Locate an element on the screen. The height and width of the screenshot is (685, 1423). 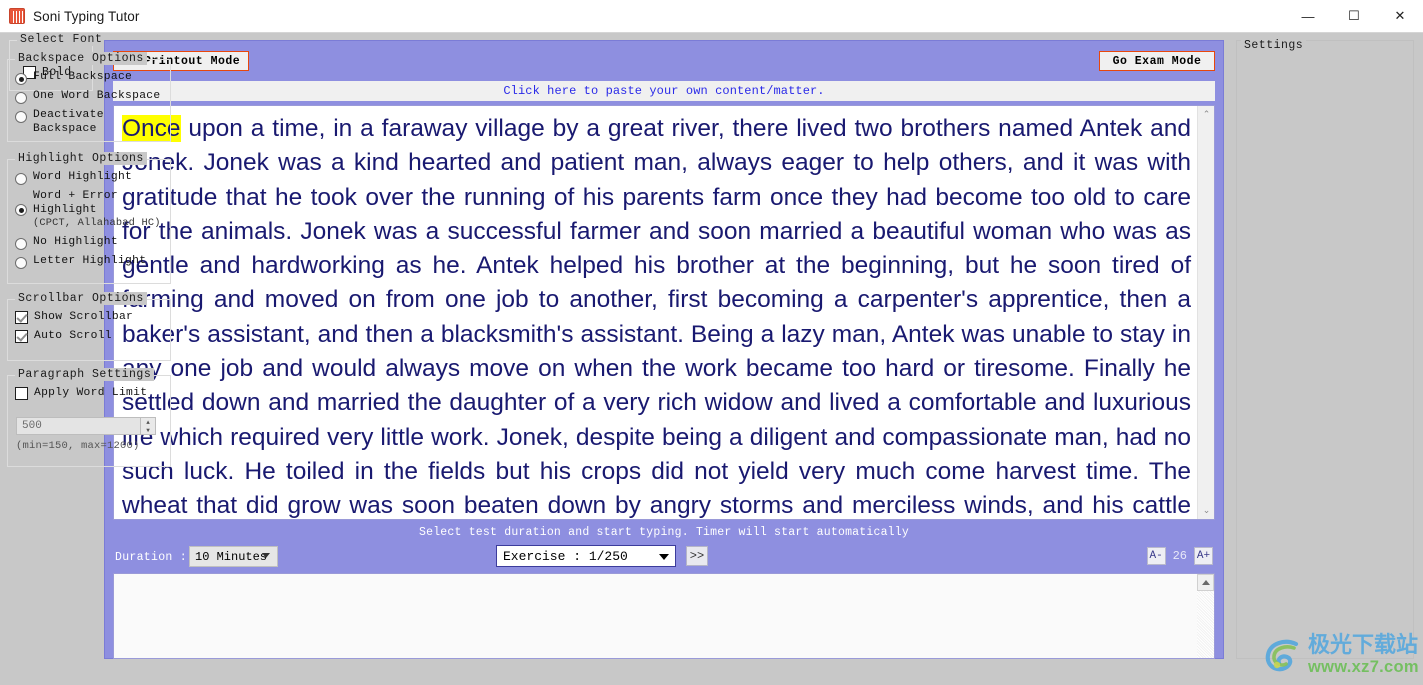
stepper-down-icon: ▼ is located at coordinates (148, 430).